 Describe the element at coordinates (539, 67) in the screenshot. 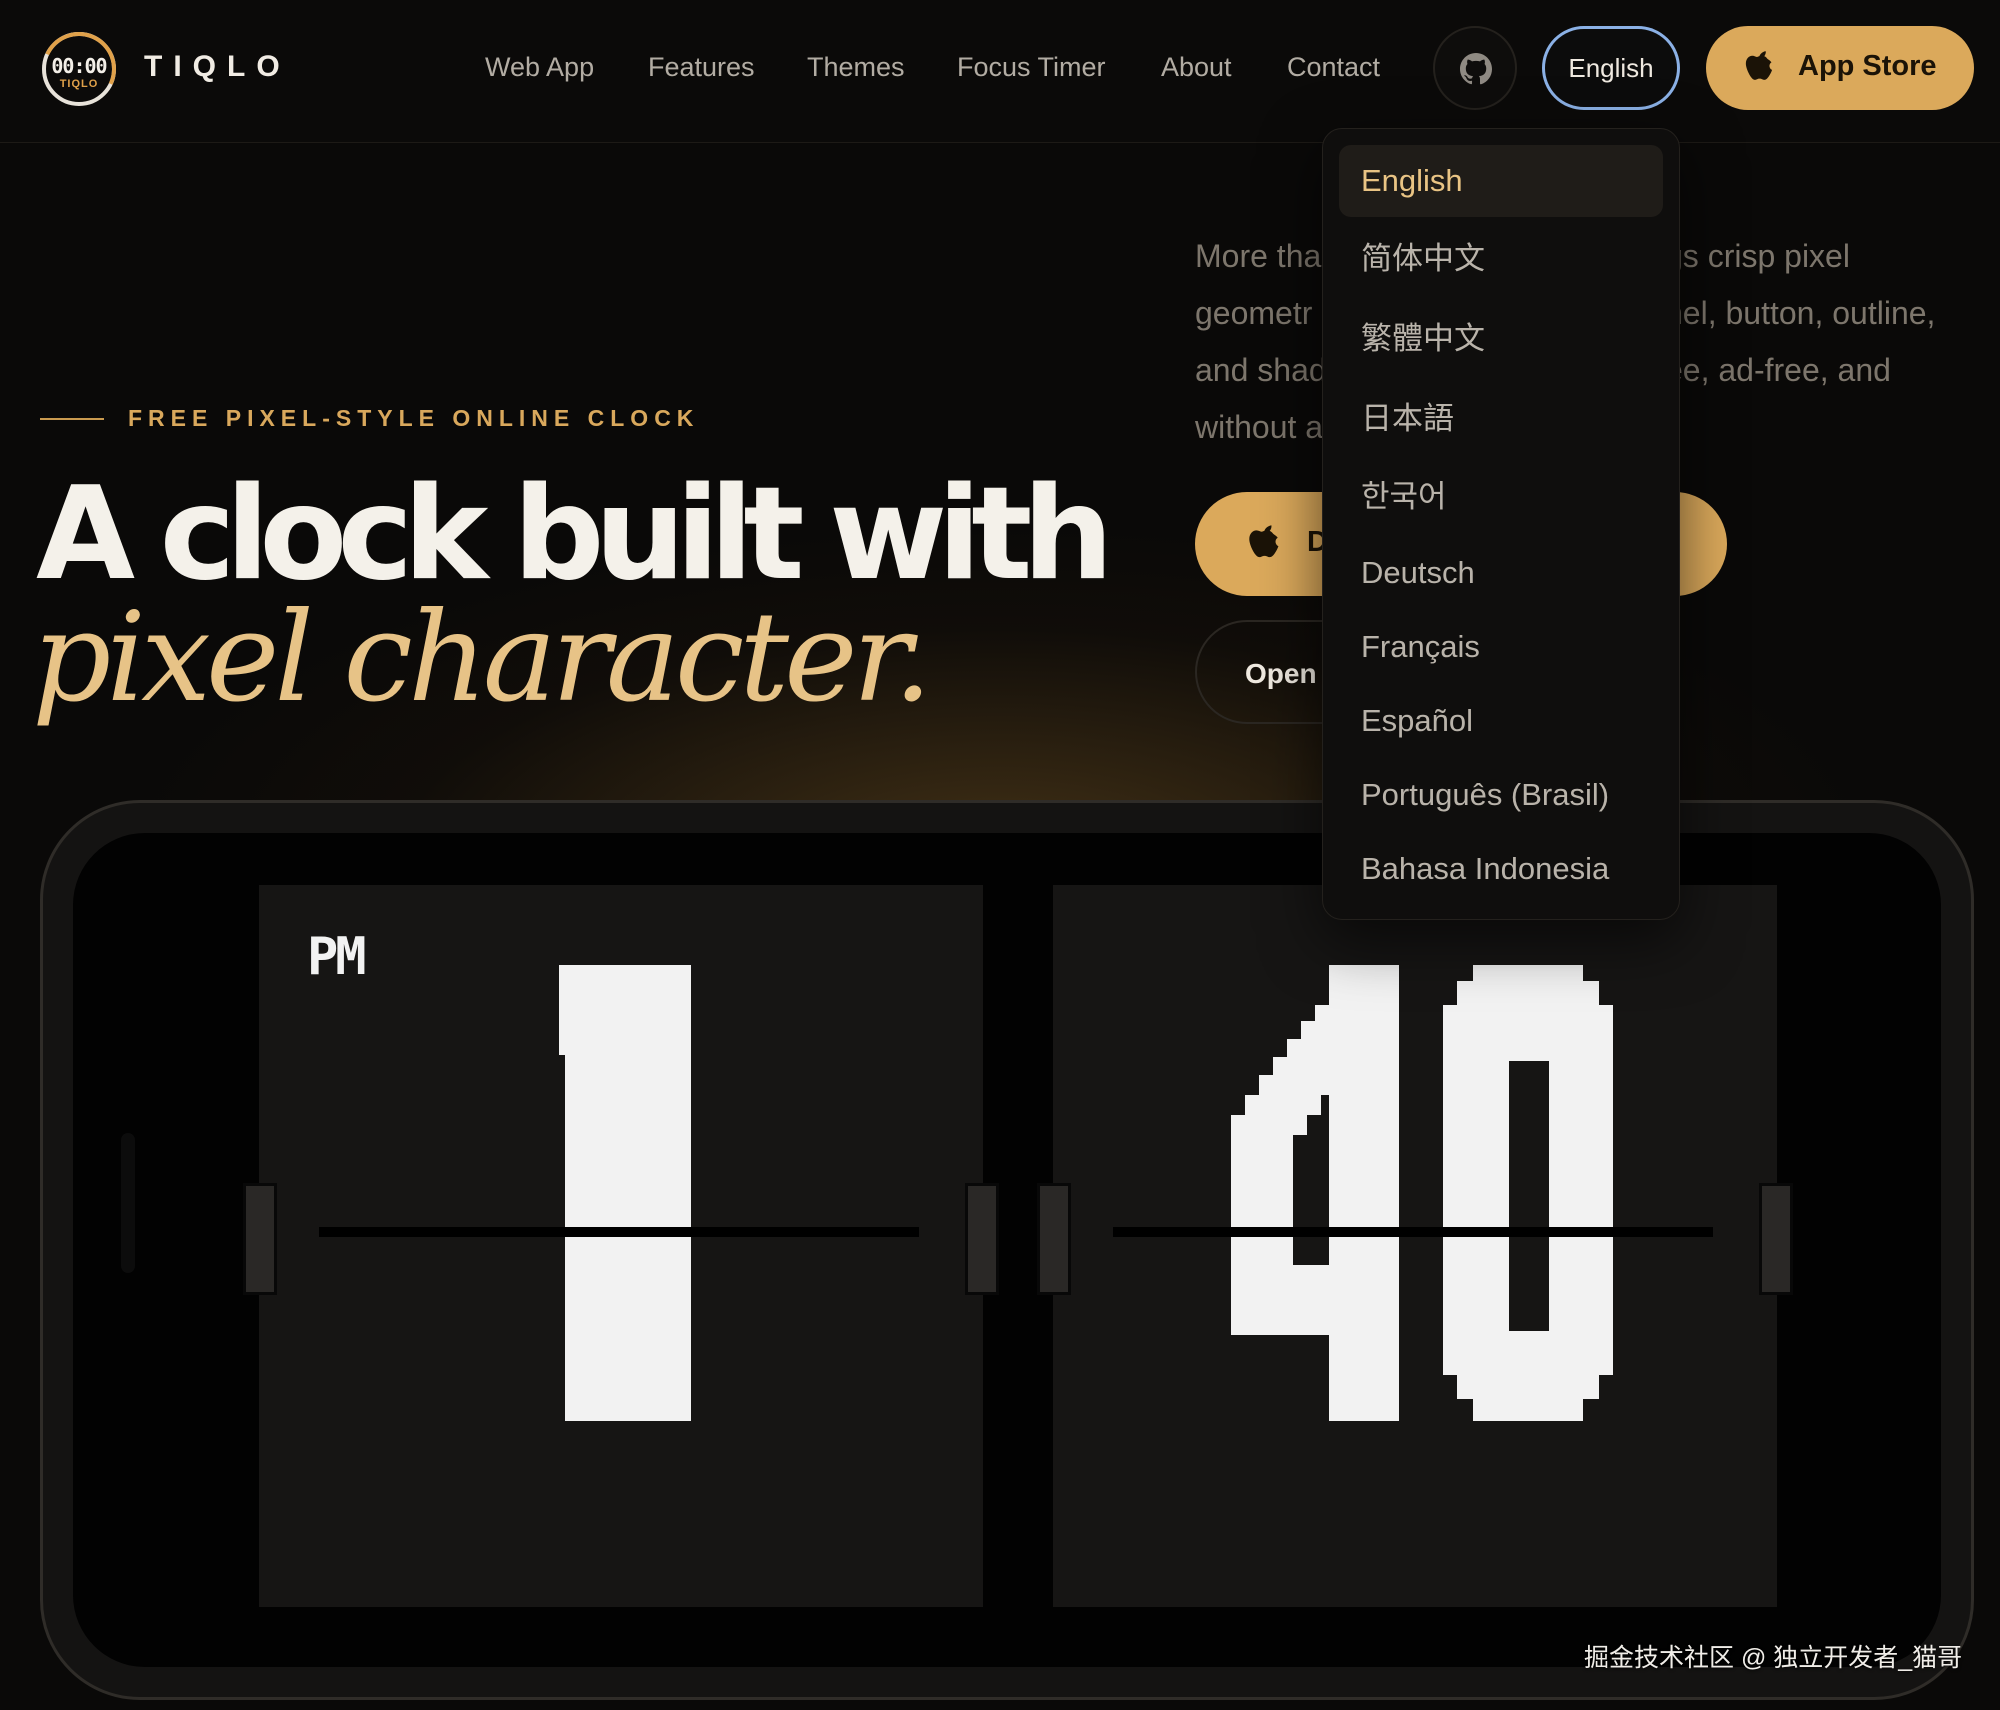

I see `nav-link-web-app: Web App` at that location.